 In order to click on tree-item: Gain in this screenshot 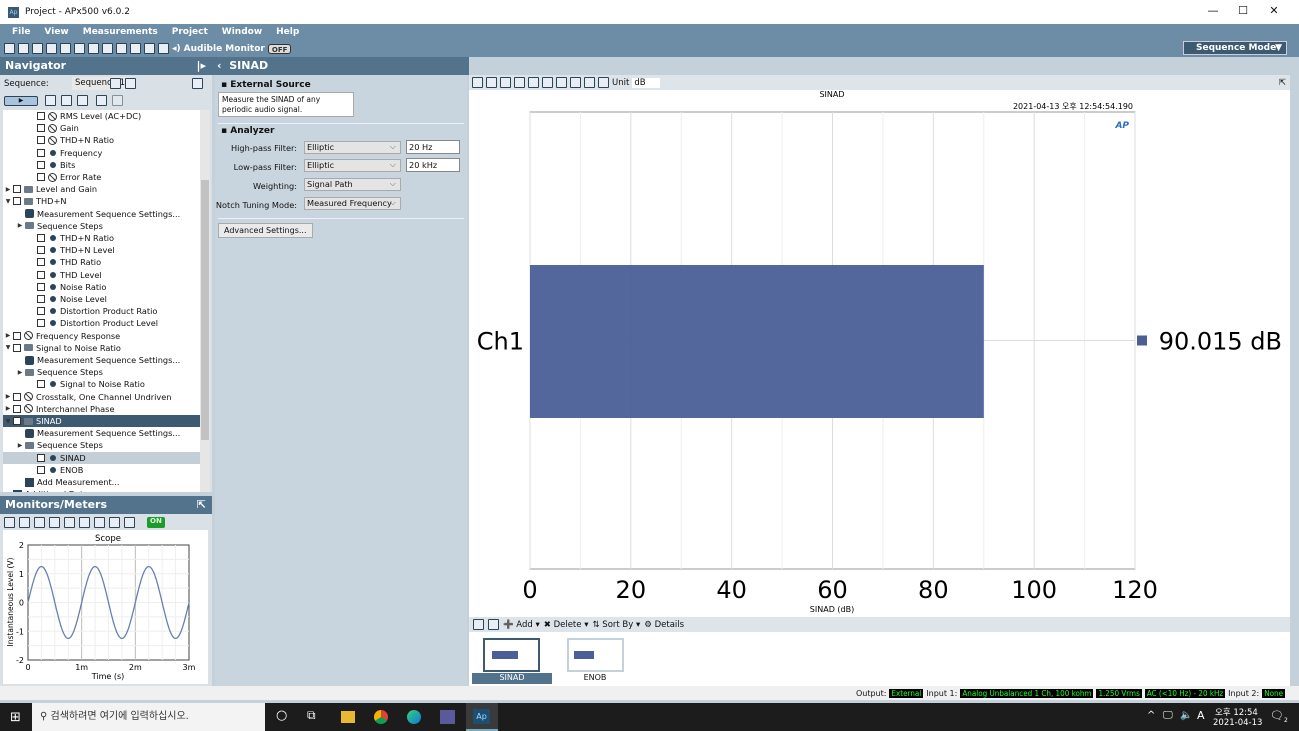, I will do `click(101, 128)`.